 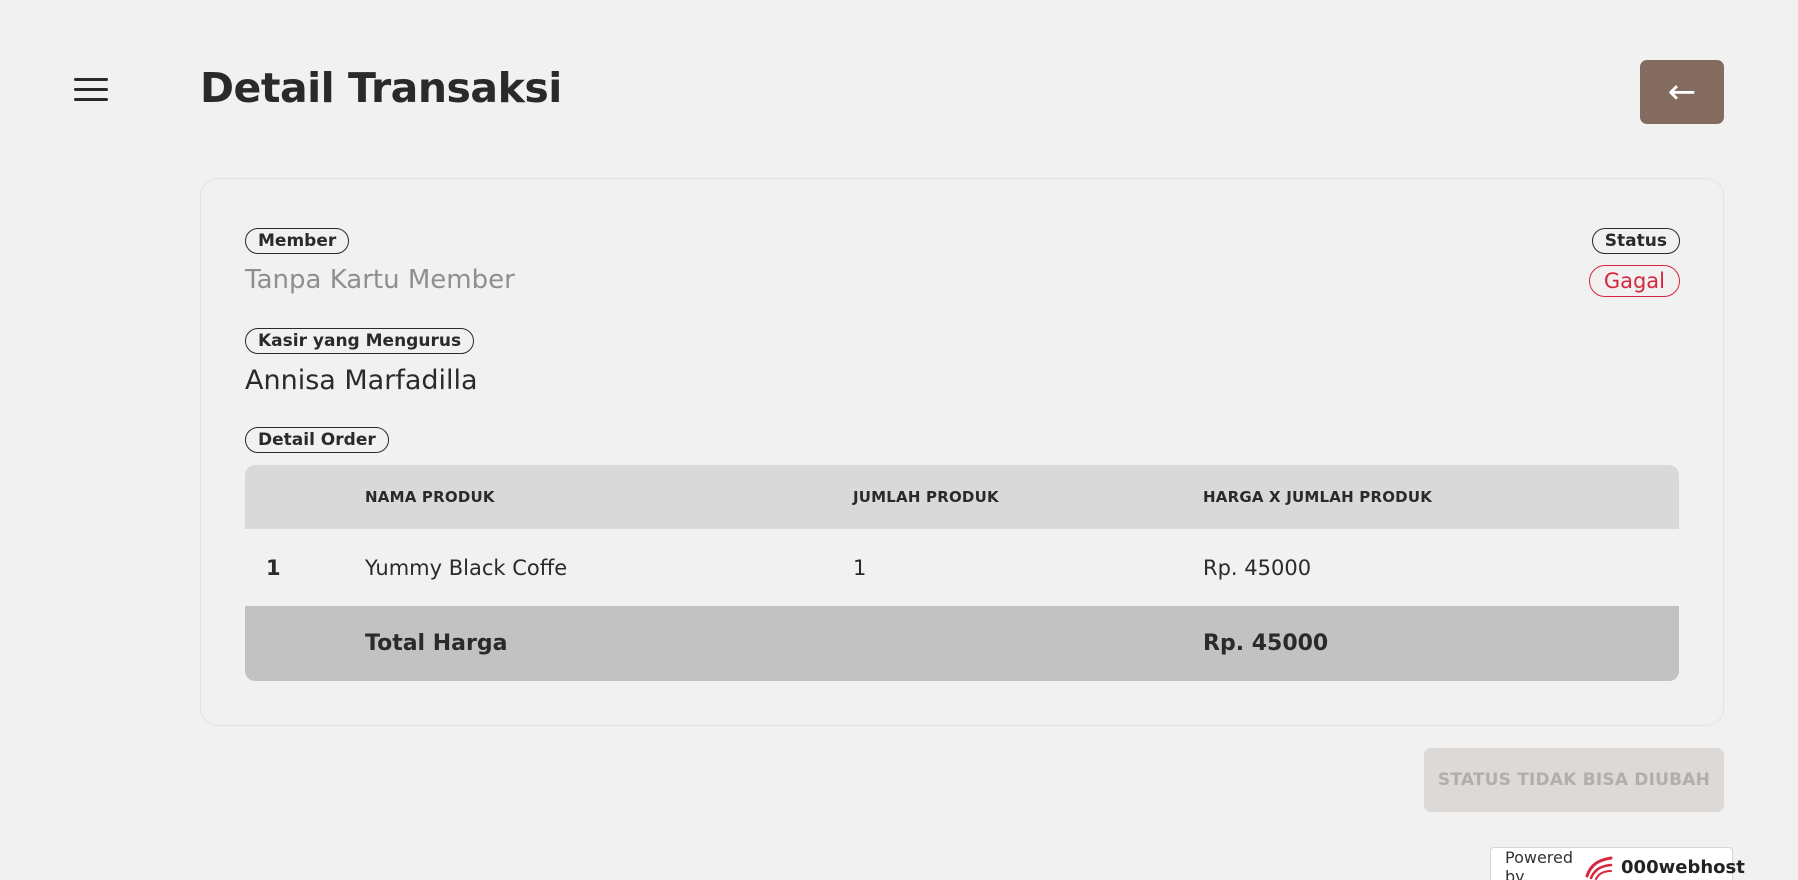 I want to click on powered-by-badge: Powered by 000webhost, so click(x=1617, y=863).